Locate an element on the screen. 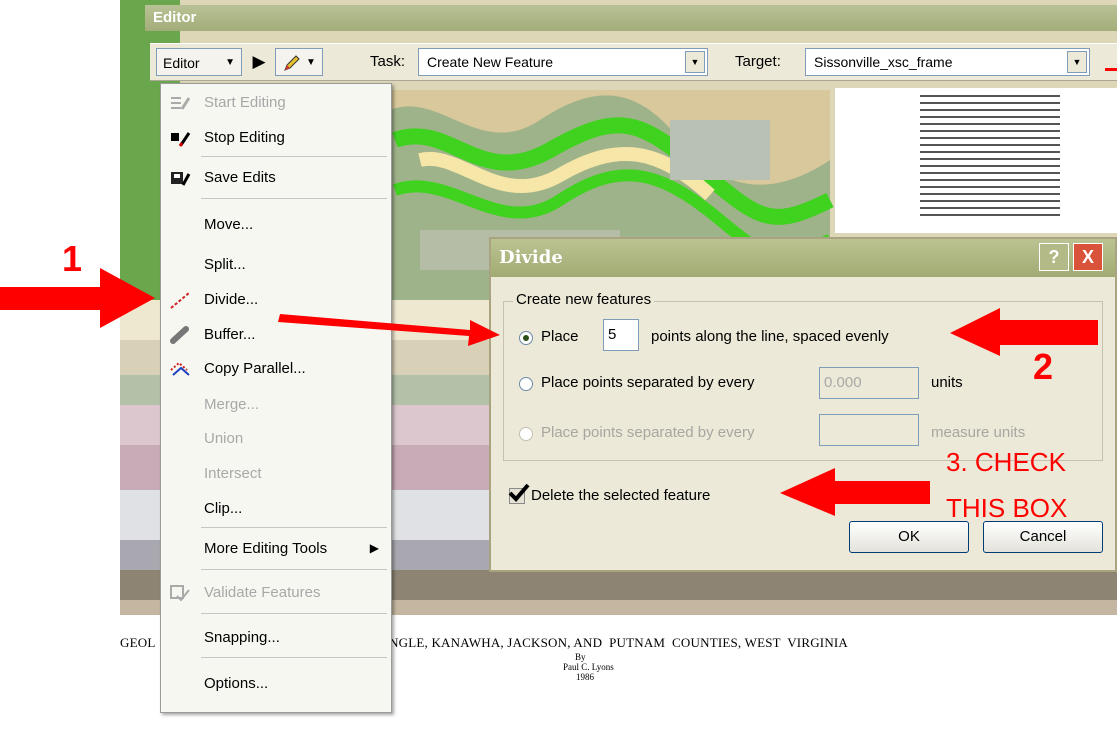 This screenshot has width=1117, height=730. step-3-label-line2: THIS BOX is located at coordinates (1007, 508).